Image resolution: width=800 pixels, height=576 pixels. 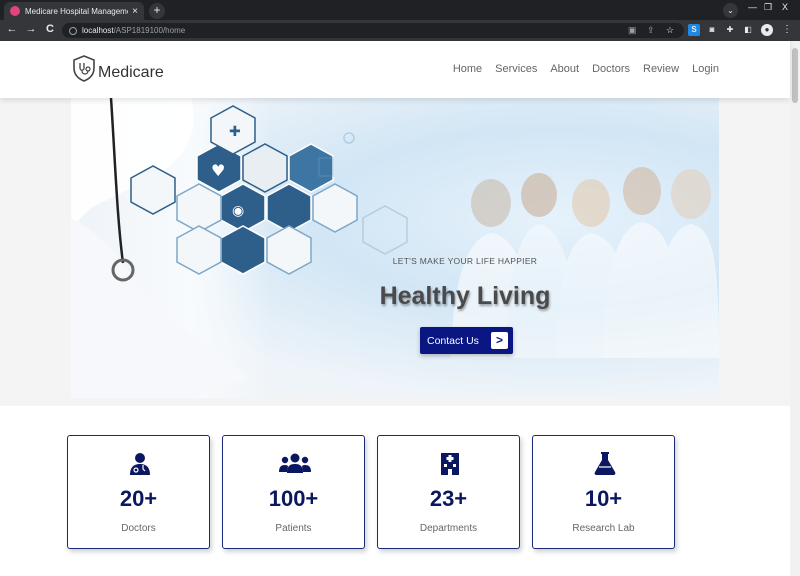 What do you see at coordinates (767, 30) in the screenshot?
I see `profile-avatar-icon: ●` at bounding box center [767, 30].